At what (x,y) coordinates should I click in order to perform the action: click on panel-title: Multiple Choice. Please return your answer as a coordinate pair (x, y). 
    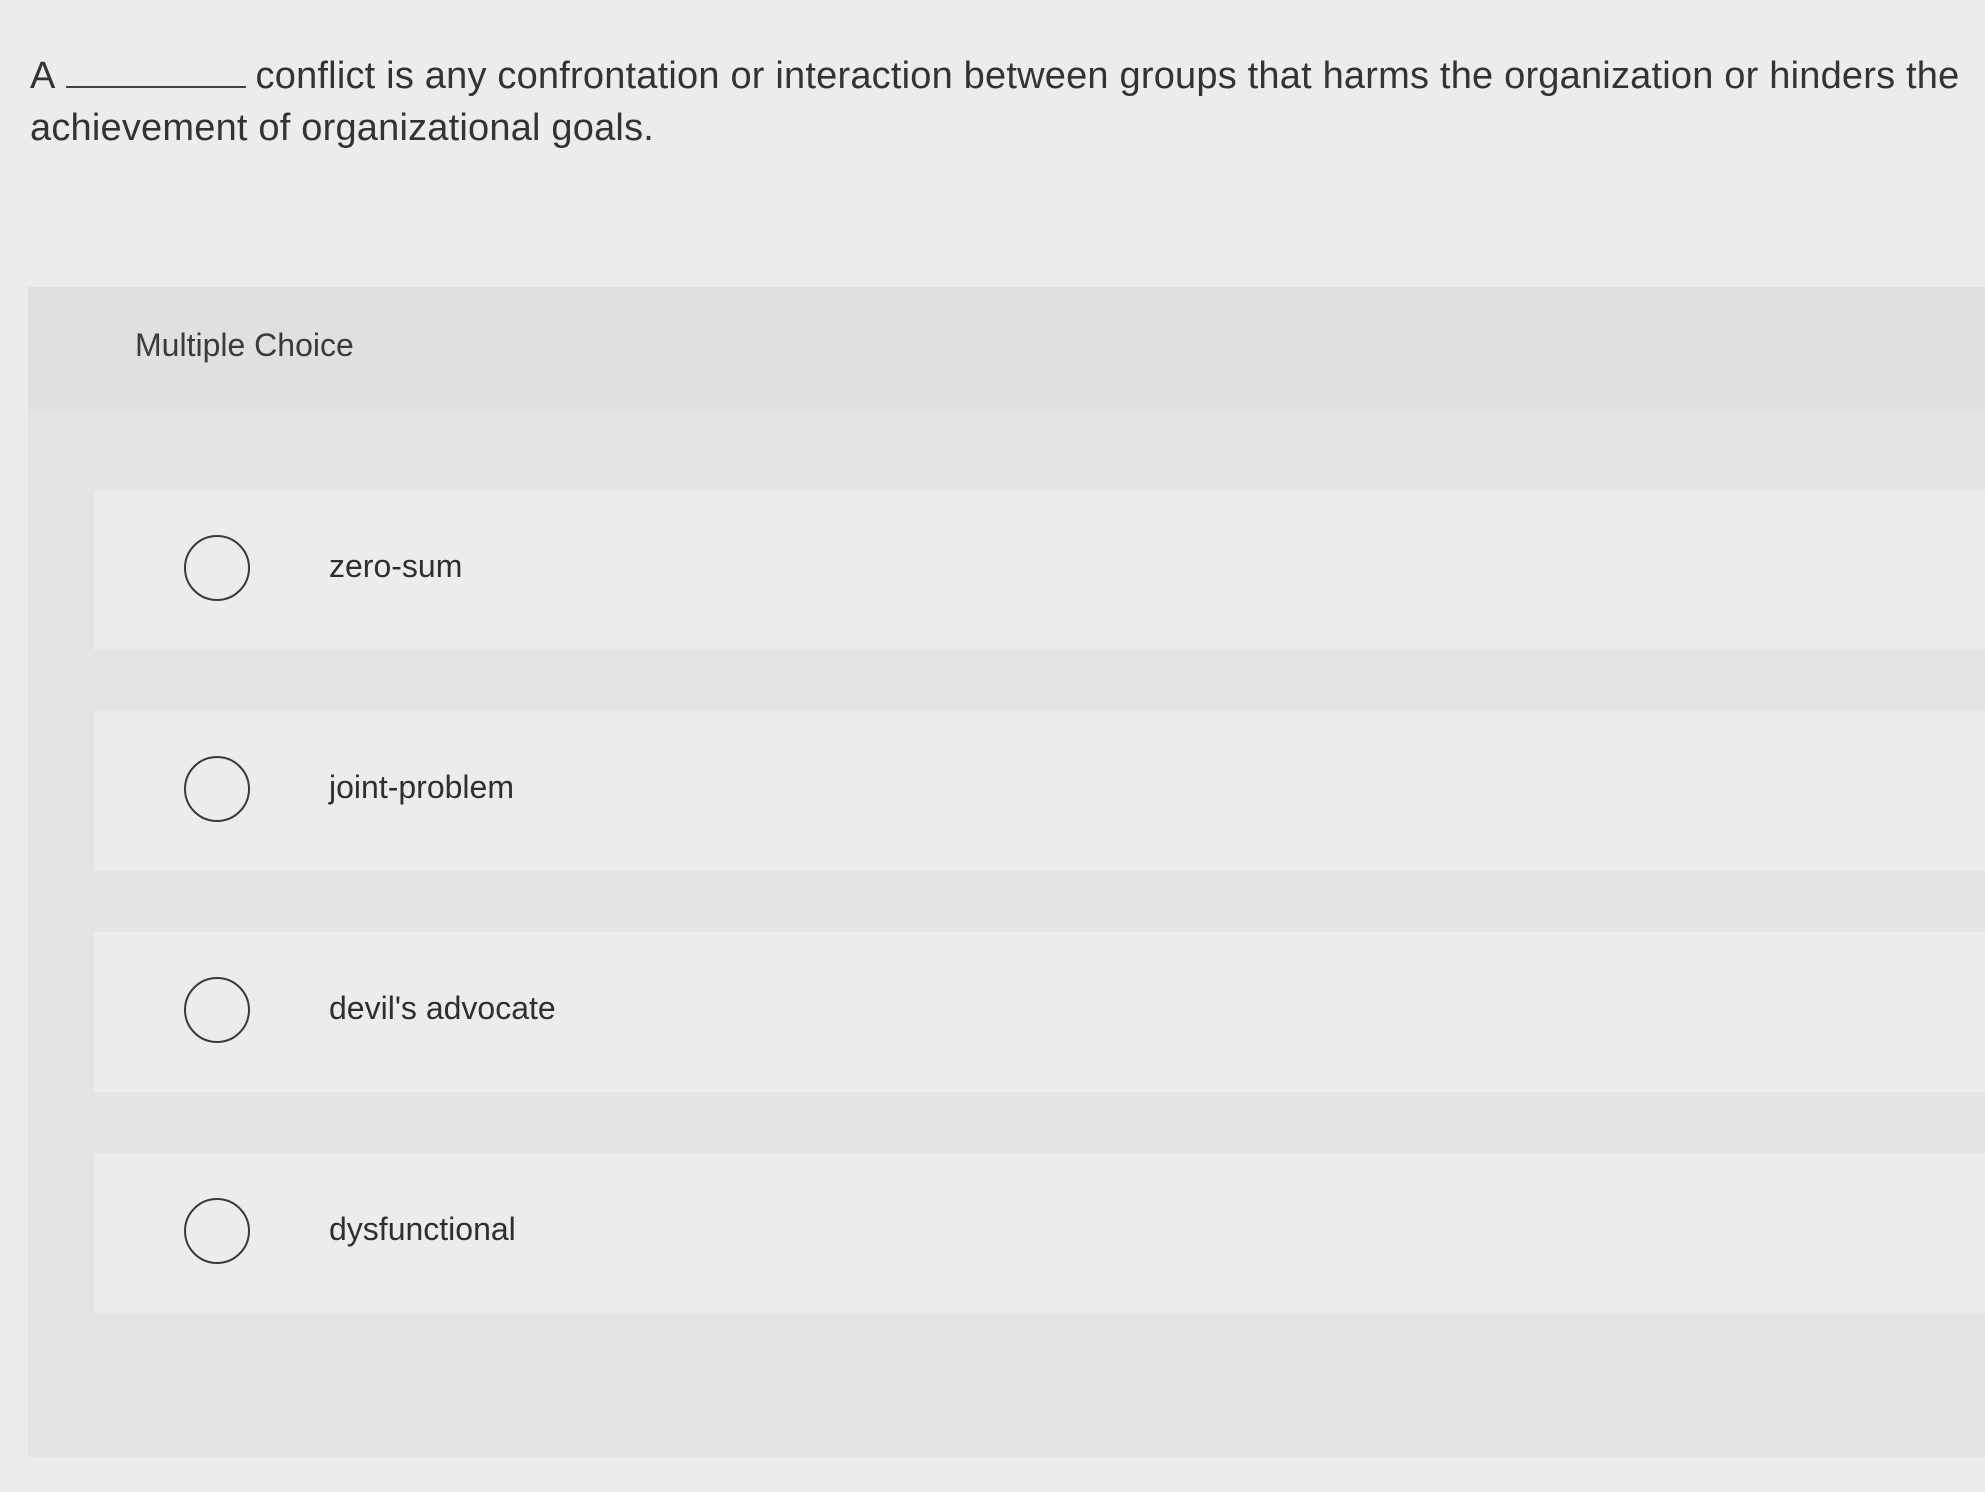
    Looking at the image, I should click on (244, 345).